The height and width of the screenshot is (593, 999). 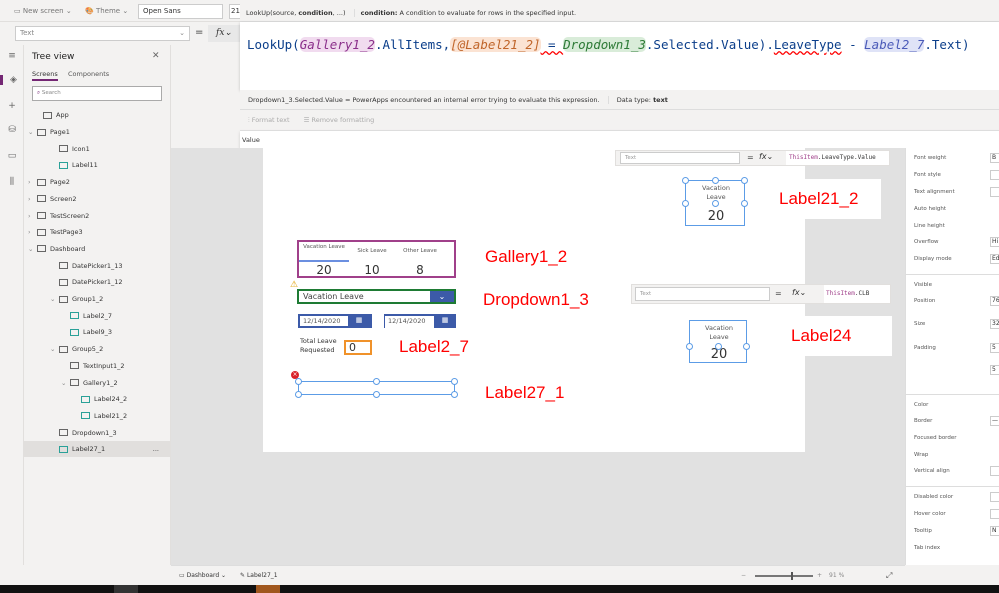 I want to click on zoom-slider, so click(x=784, y=576).